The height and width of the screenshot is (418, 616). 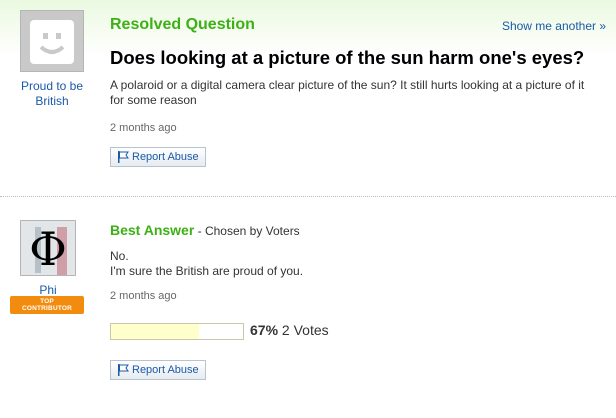 What do you see at coordinates (143, 128) in the screenshot?
I see `question-timestamp: 2 months ago` at bounding box center [143, 128].